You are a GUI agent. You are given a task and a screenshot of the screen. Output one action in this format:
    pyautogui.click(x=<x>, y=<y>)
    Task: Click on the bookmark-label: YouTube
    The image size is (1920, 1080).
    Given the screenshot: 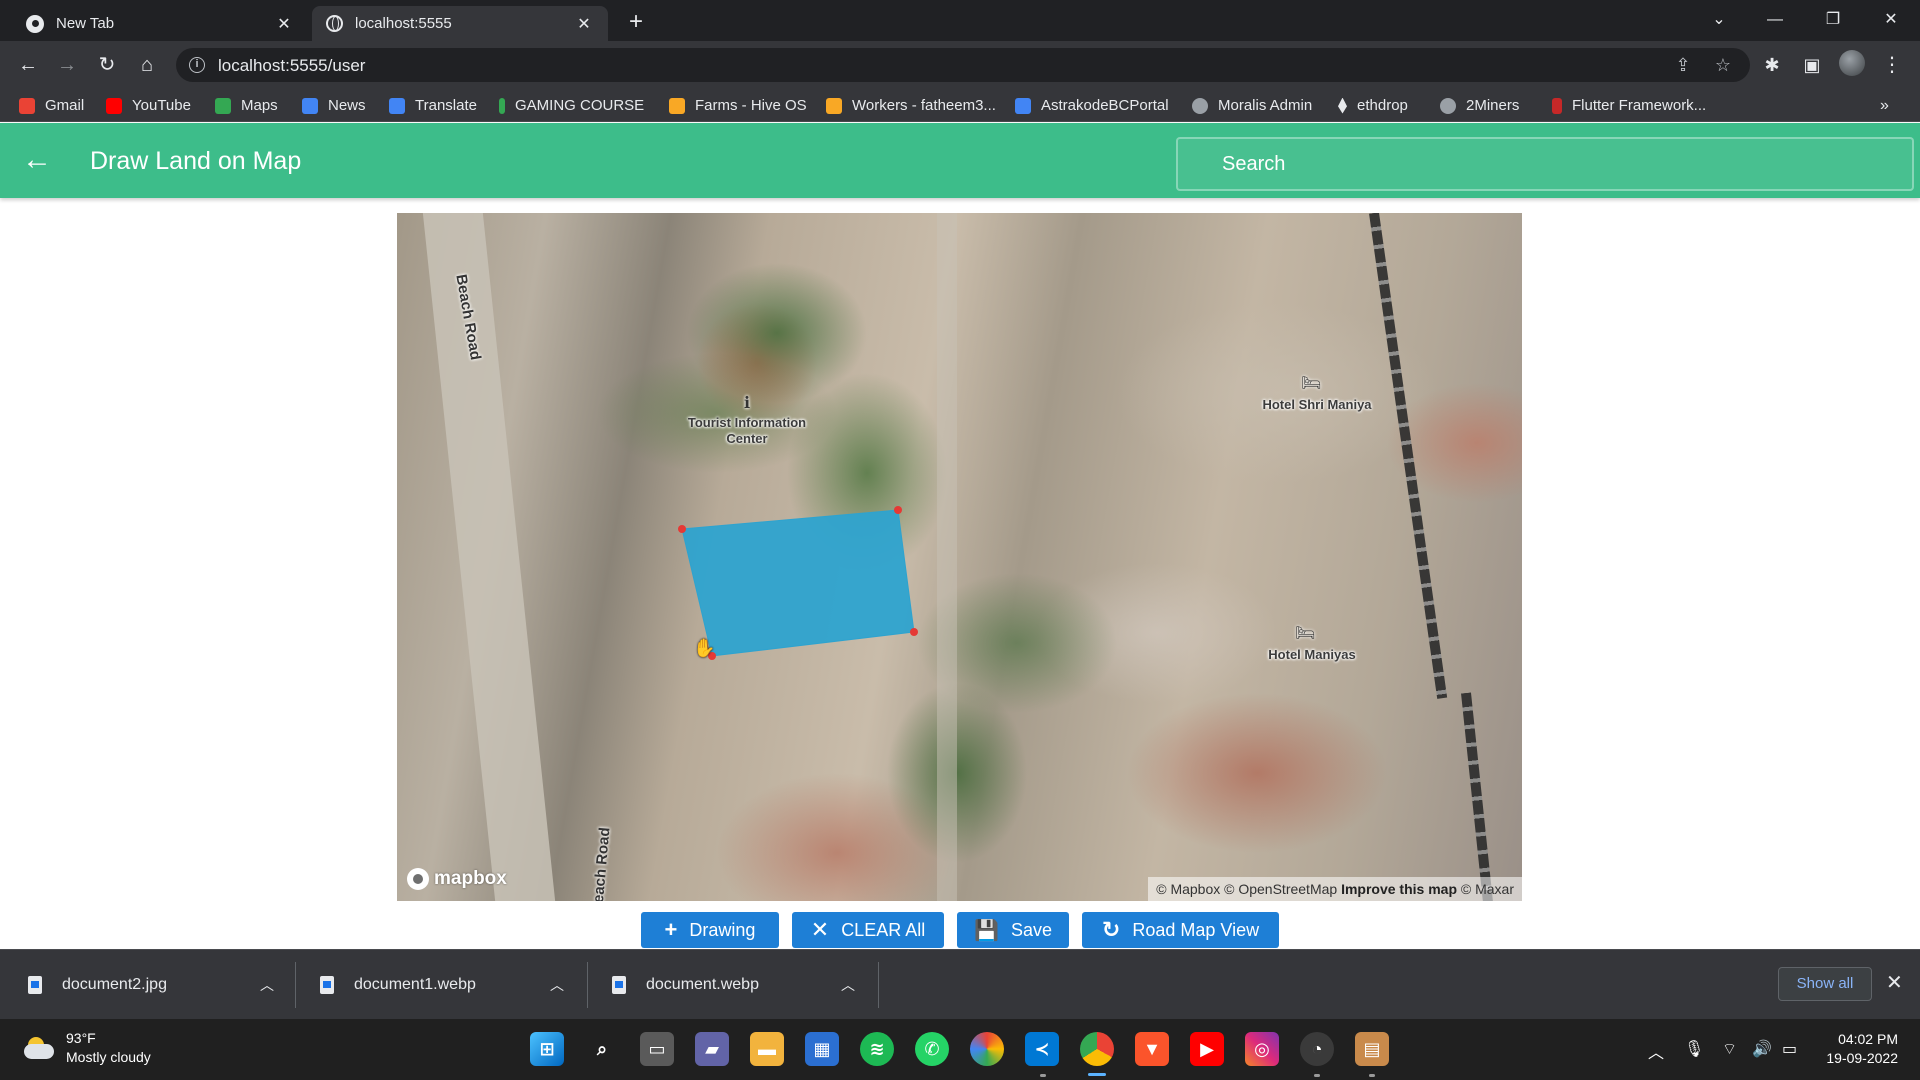 What is the action you would take?
    pyautogui.click(x=161, y=105)
    